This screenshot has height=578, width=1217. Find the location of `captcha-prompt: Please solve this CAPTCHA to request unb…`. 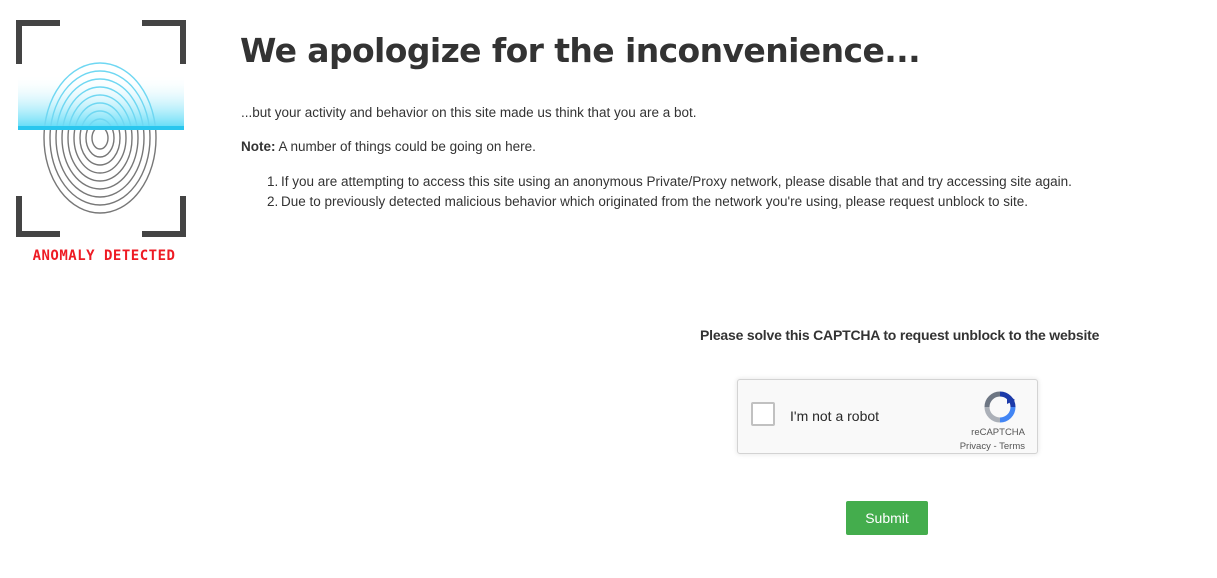

captcha-prompt: Please solve this CAPTCHA to request unb… is located at coordinates (900, 335).